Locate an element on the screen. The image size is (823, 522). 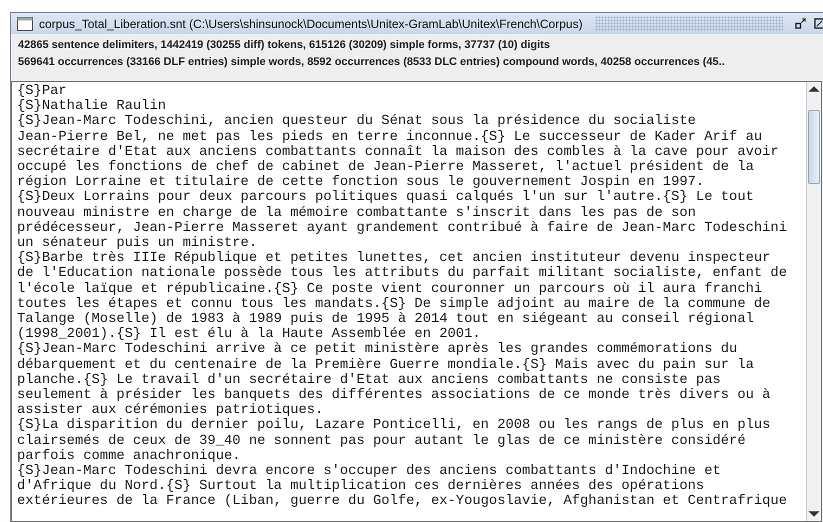
window-title: corpus_Total_Liberation.snt (C:\Users\shinsunock\Documents\Unitex-GramLab\Unitex\French\Corpus) is located at coordinates (311, 23).